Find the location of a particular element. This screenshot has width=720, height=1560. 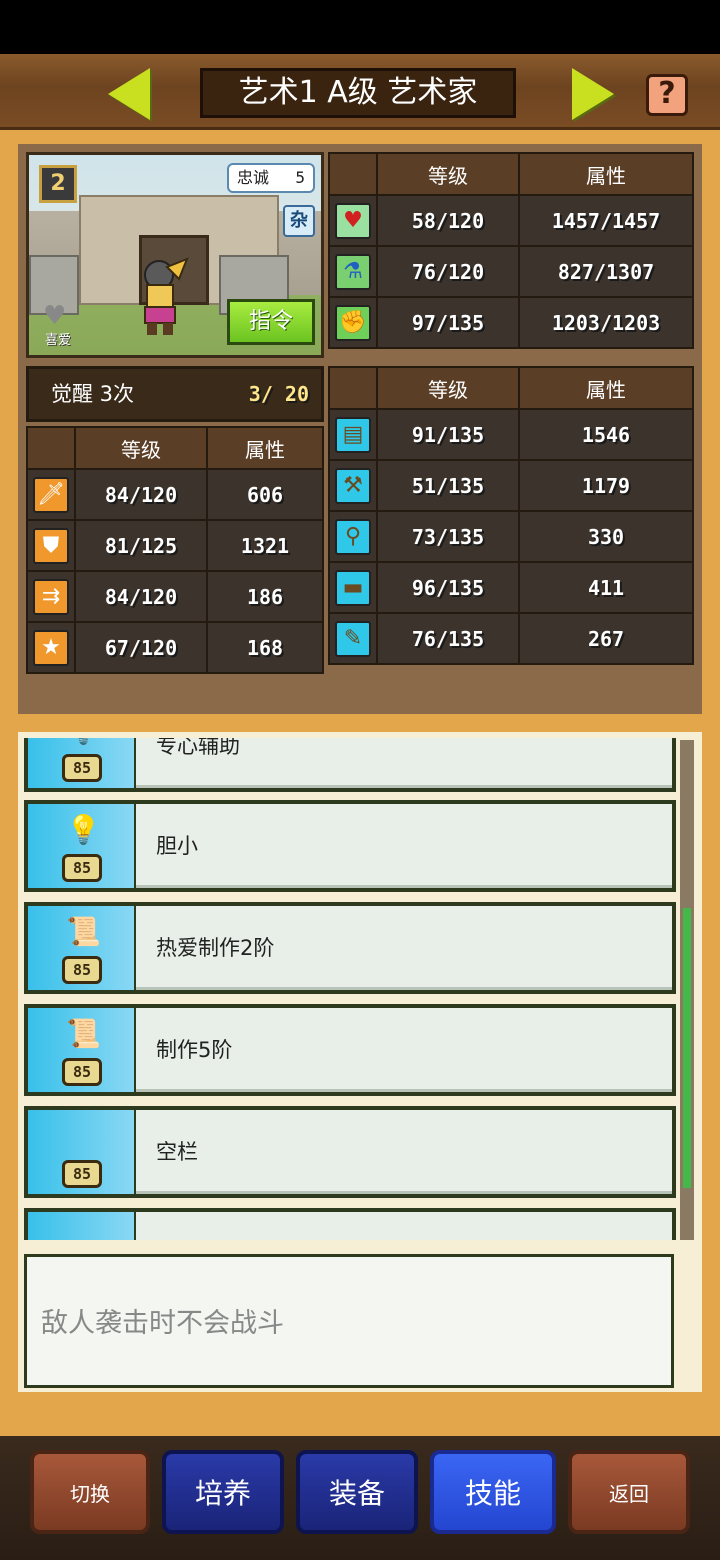

table-row: 🗡 84/120 606 is located at coordinates (175, 494).